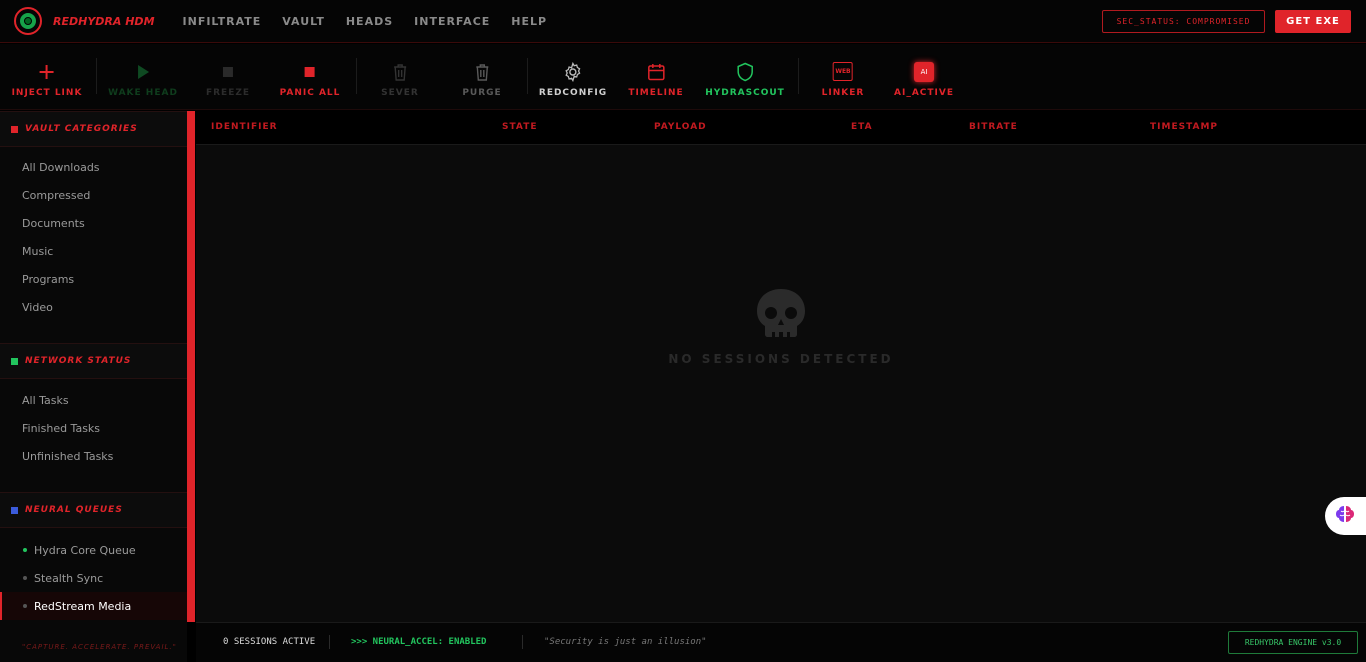 The width and height of the screenshot is (1366, 662). Describe the element at coordinates (99, 647) in the screenshot. I see `motto: "CAPTURE. ACCELERATE. PREVAIL."` at that location.